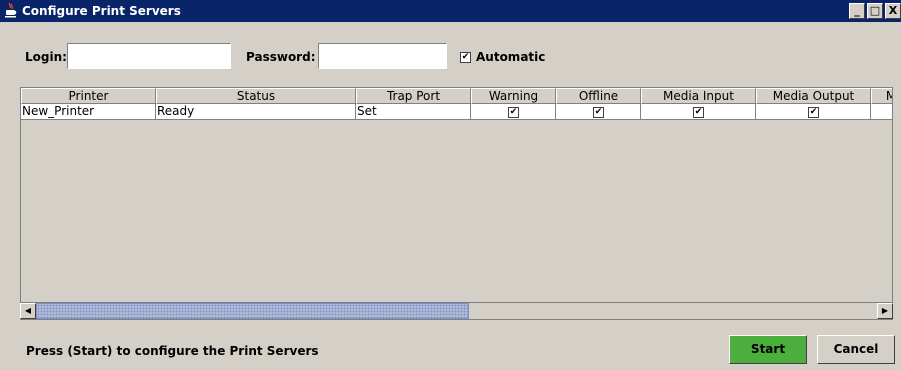  Describe the element at coordinates (885, 311) in the screenshot. I see `scroll-right-arrow-icon: ▶` at that location.